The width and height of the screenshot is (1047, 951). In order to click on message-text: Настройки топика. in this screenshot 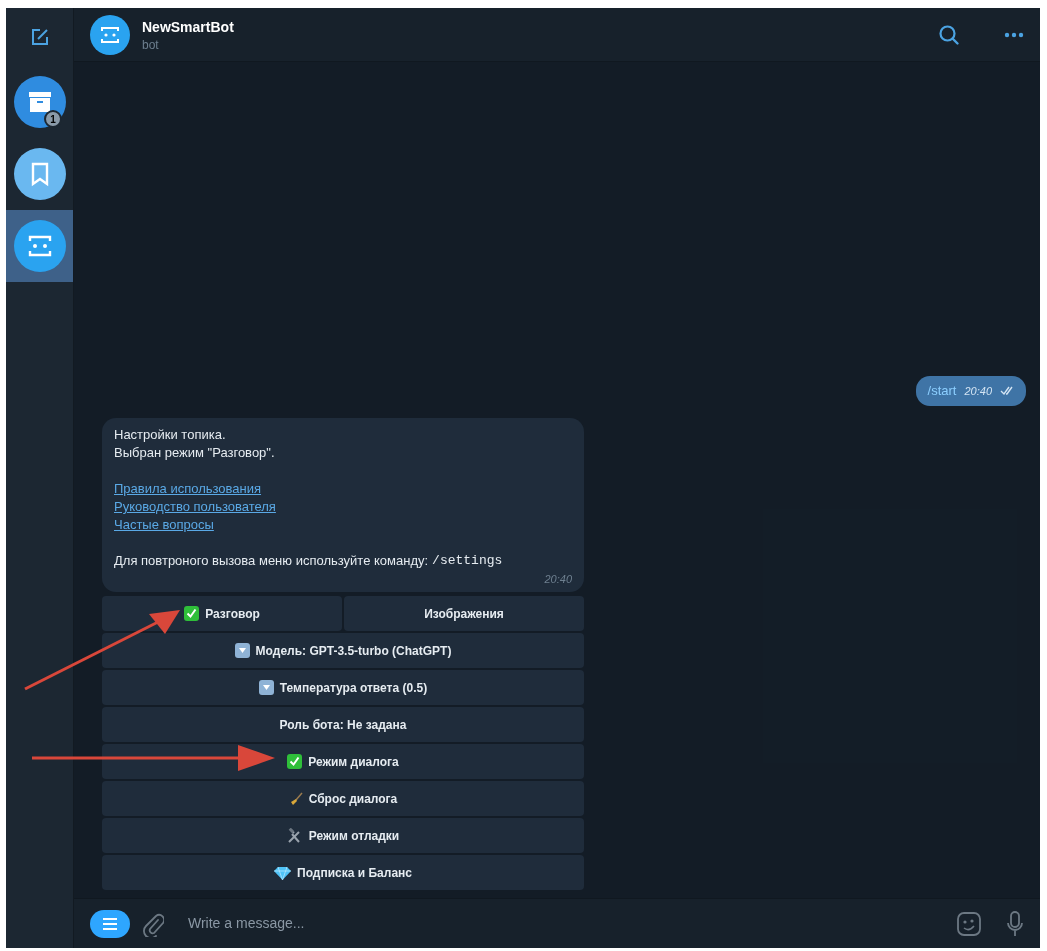, I will do `click(170, 435)`.